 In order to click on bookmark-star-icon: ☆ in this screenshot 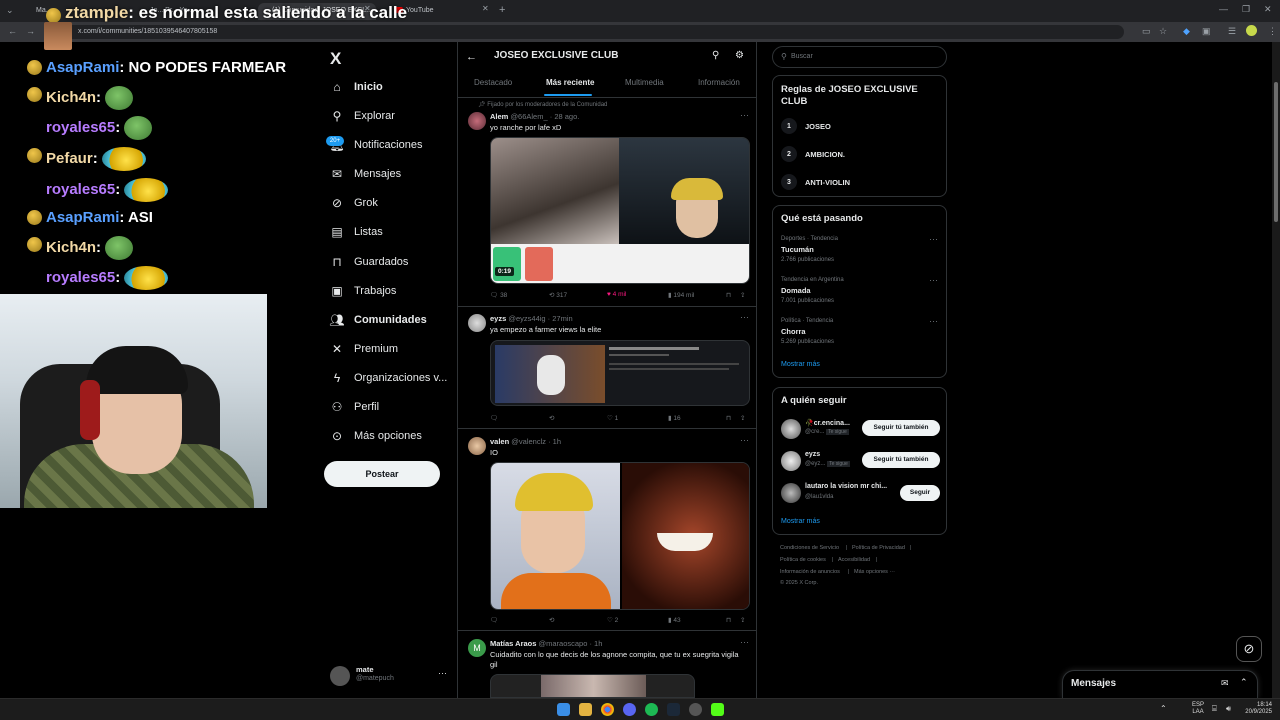, I will do `click(1163, 31)`.